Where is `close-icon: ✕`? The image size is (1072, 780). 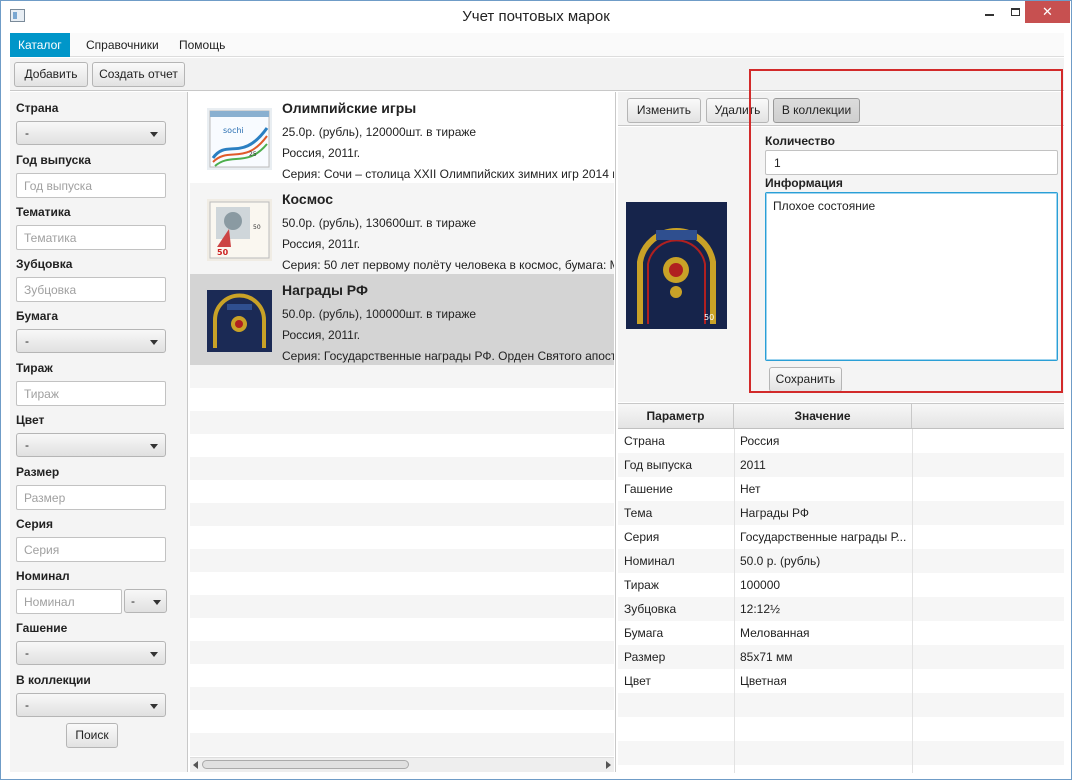
close-icon: ✕ is located at coordinates (1047, 11).